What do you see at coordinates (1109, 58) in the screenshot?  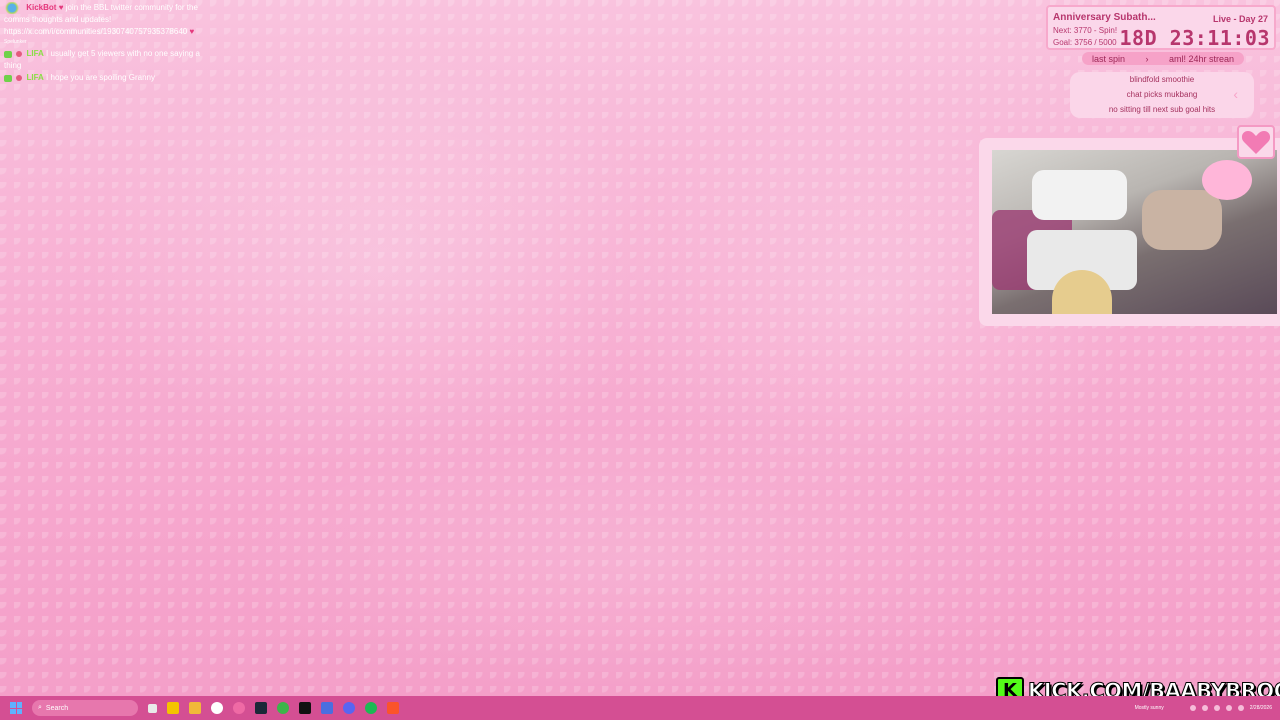 I see `last-spin-label: last spin` at bounding box center [1109, 58].